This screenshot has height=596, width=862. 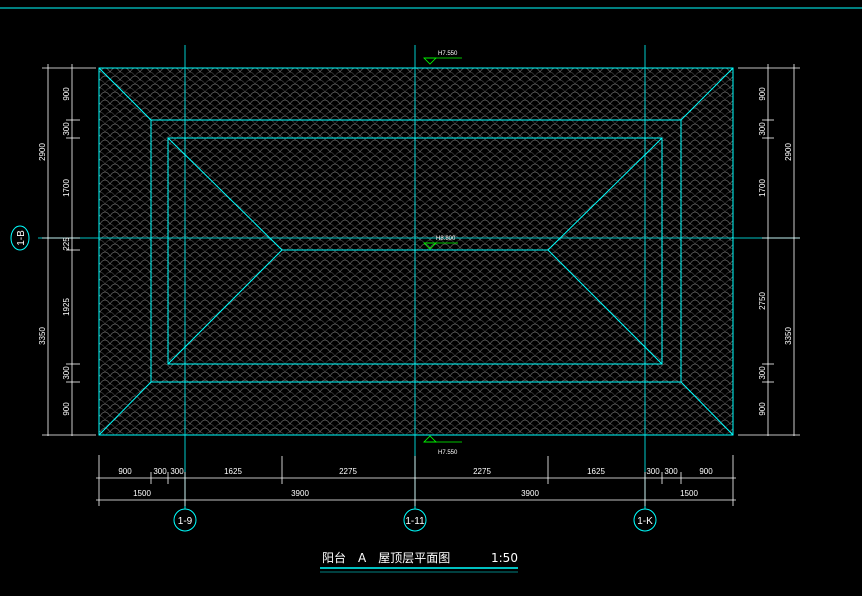 I want to click on bottom-dim-total-2: 3900, so click(x=300, y=493).